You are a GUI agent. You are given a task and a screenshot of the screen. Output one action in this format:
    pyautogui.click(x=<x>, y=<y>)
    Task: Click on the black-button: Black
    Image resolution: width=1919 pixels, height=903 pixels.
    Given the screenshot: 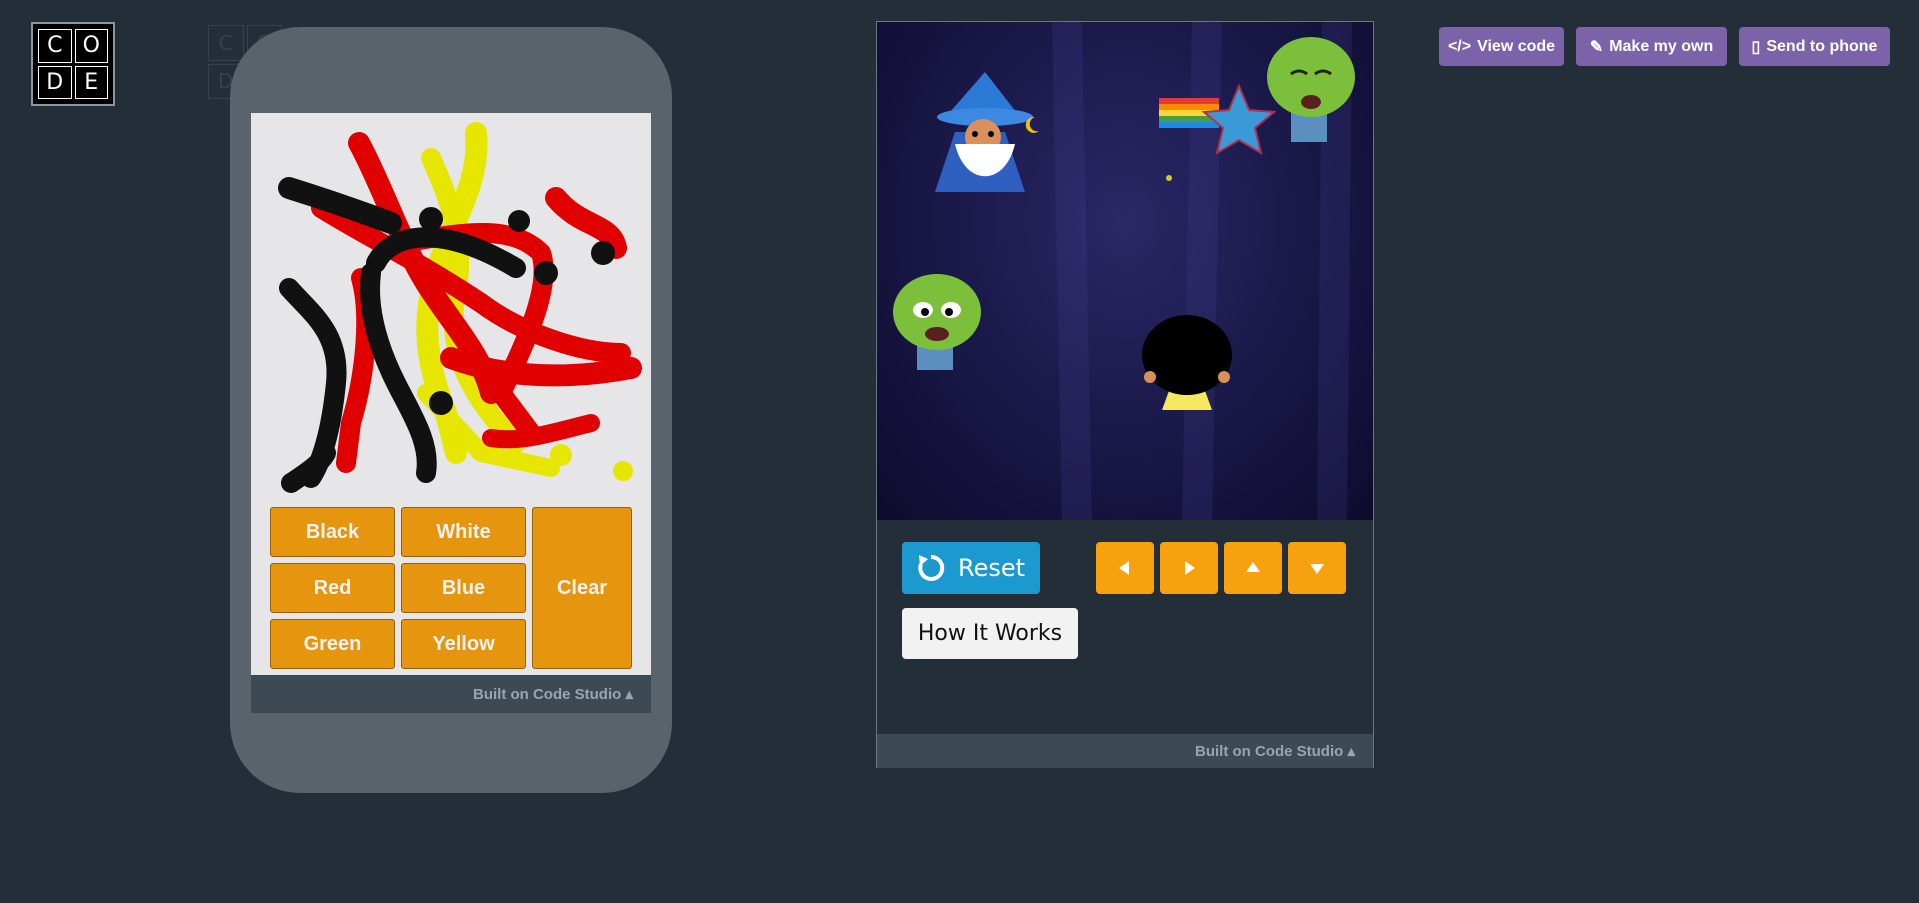 What is the action you would take?
    pyautogui.click(x=332, y=532)
    